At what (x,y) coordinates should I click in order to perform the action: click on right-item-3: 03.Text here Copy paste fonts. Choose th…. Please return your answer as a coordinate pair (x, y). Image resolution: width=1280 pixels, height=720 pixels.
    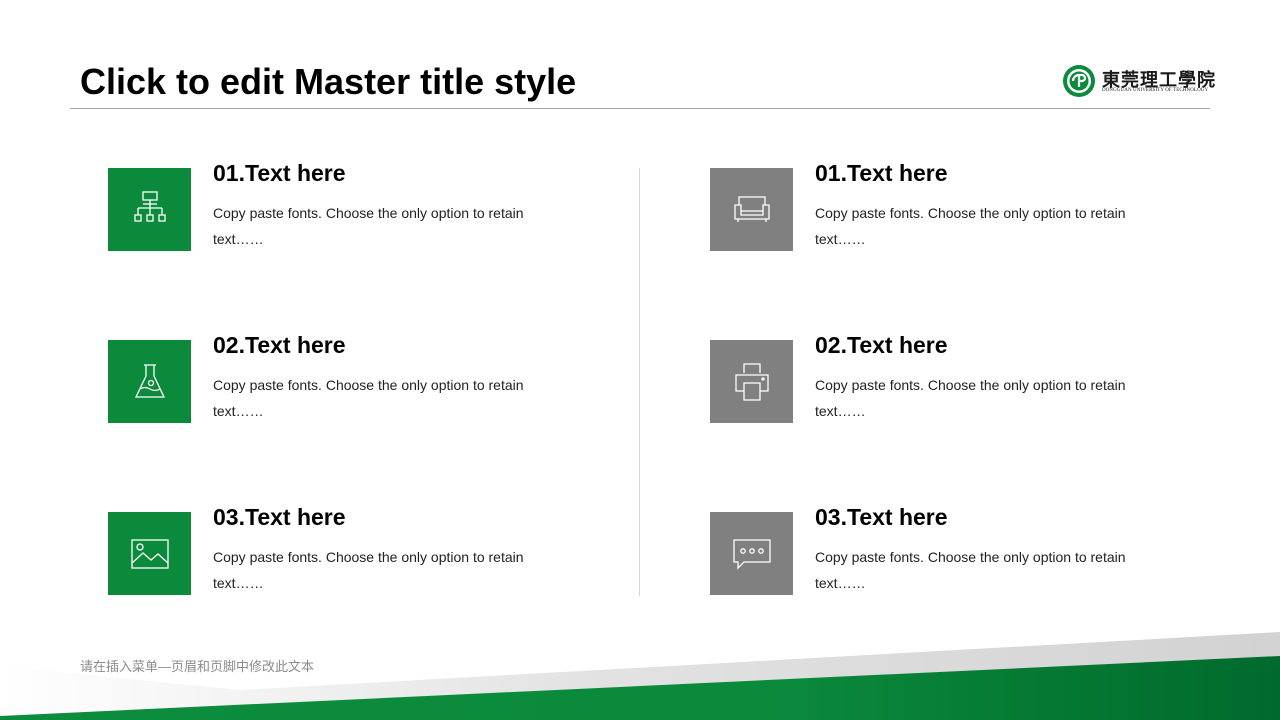
    Looking at the image, I should click on (950, 550).